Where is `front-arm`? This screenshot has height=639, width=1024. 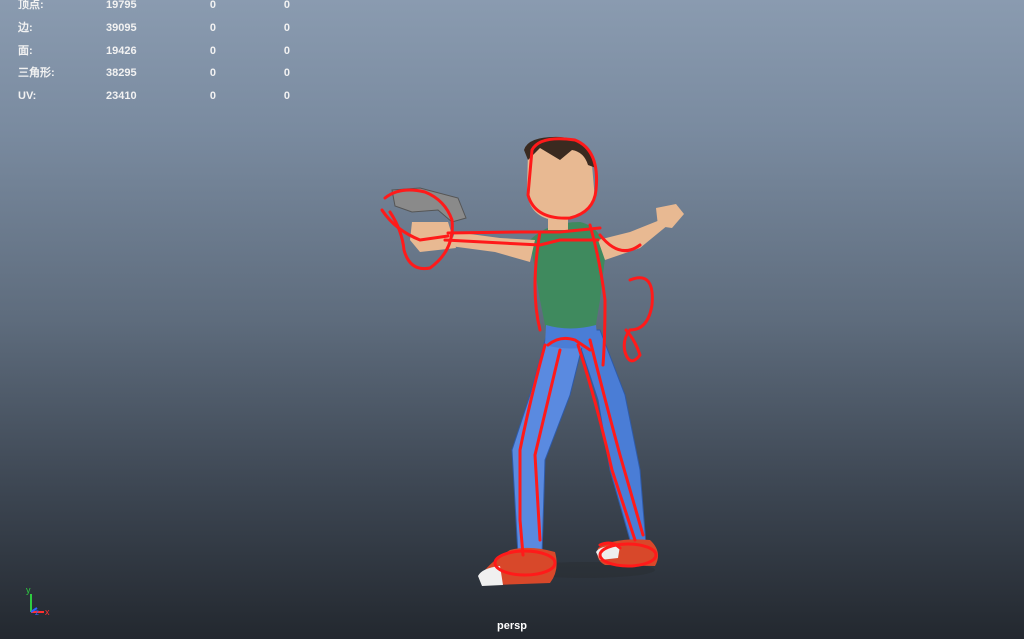
front-arm is located at coordinates (492, 247).